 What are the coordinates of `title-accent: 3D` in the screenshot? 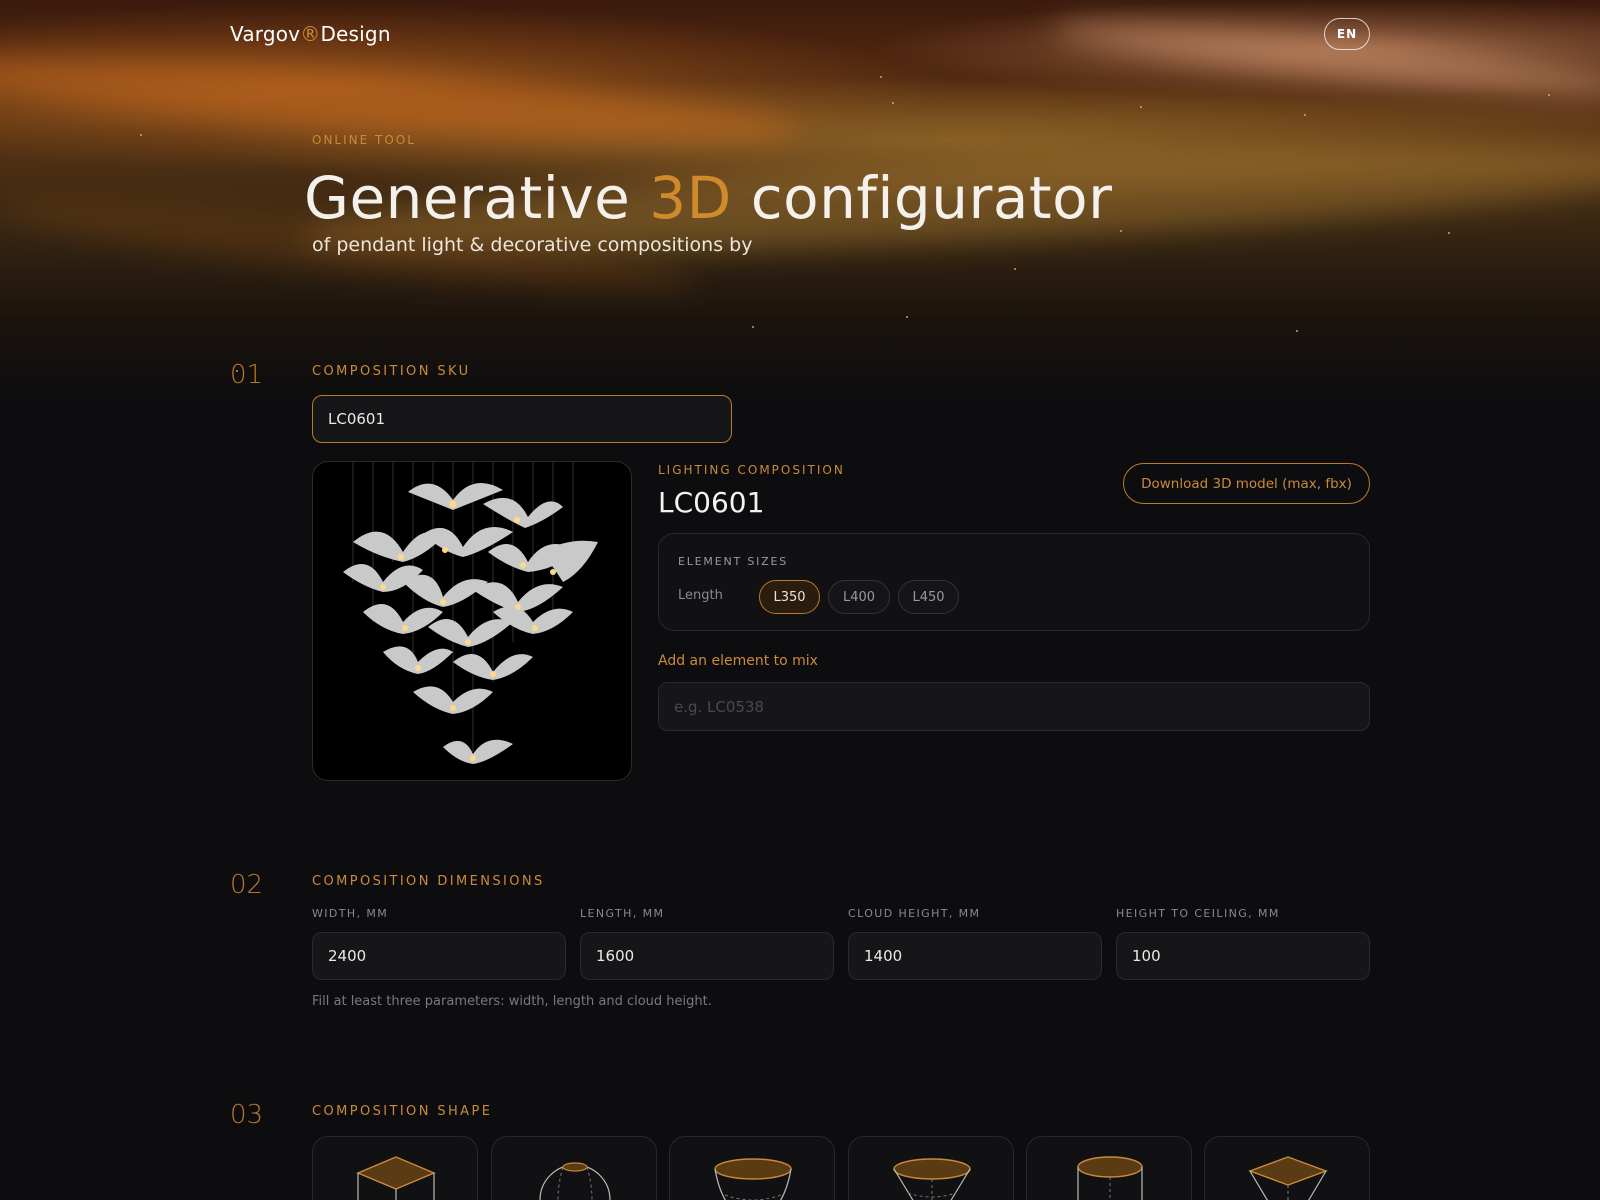 It's located at (690, 198).